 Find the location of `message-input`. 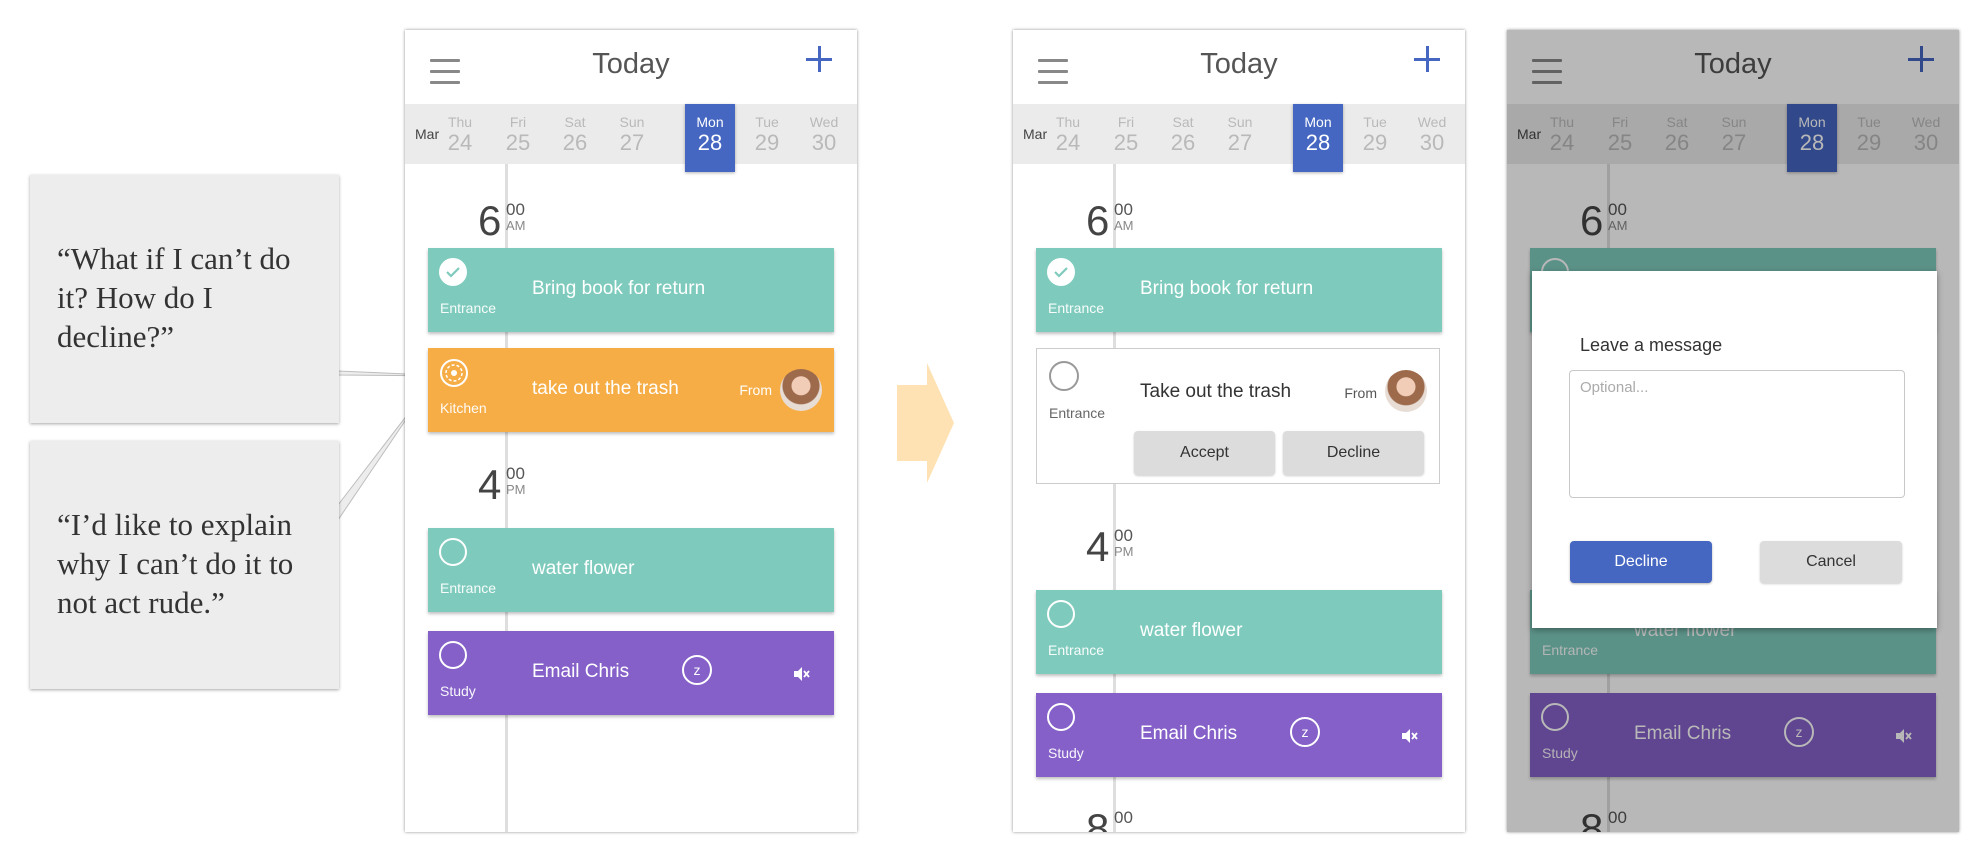

message-input is located at coordinates (1737, 434).